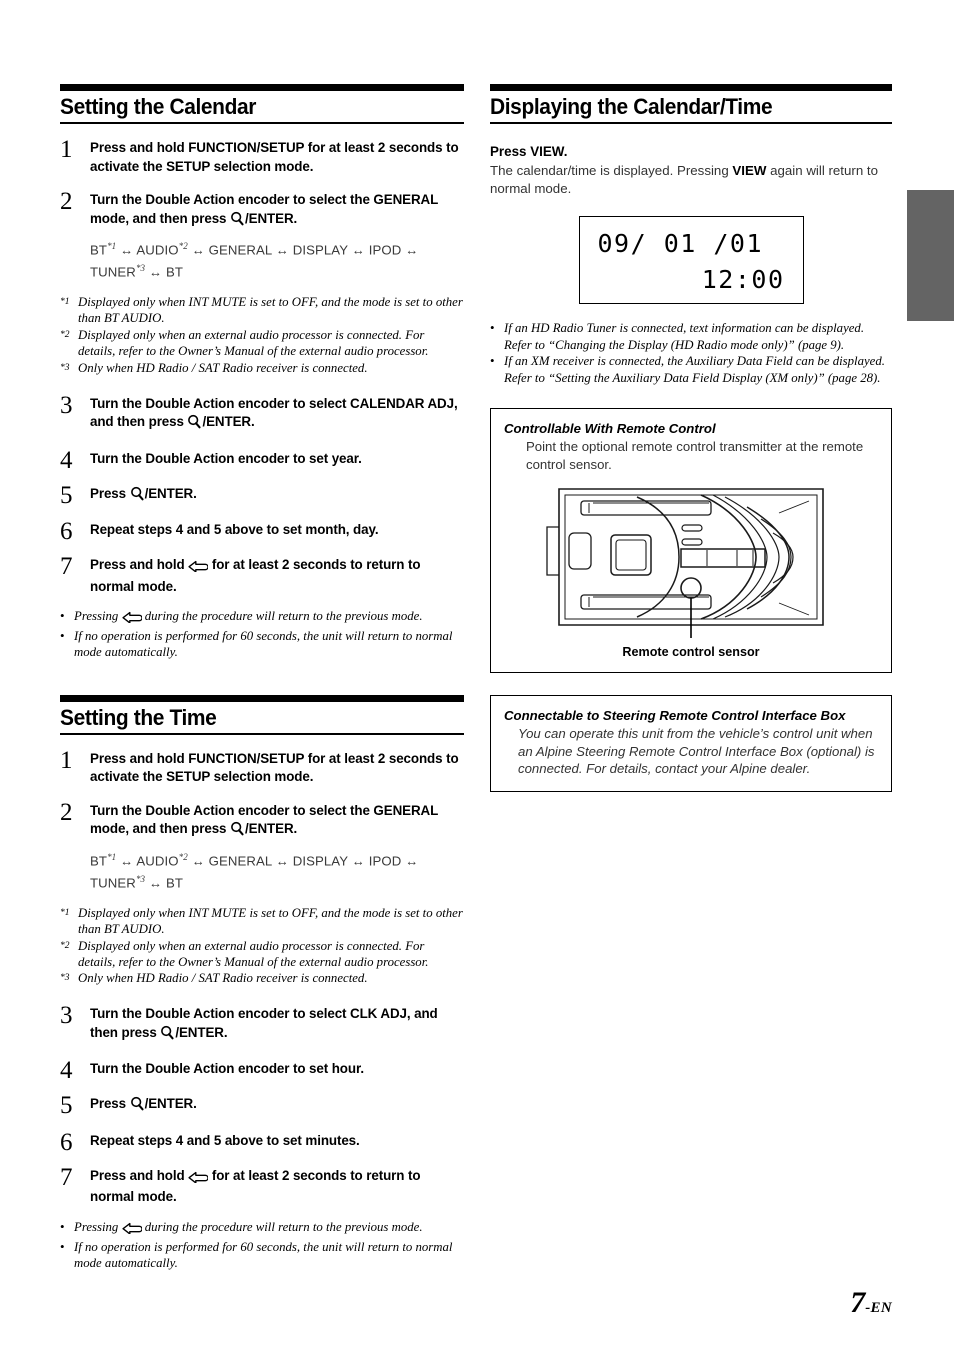 Image resolution: width=954 pixels, height=1348 pixels. I want to click on section-header-displaying-the-calendar-time: Displaying the Calendar/Time, so click(691, 104).